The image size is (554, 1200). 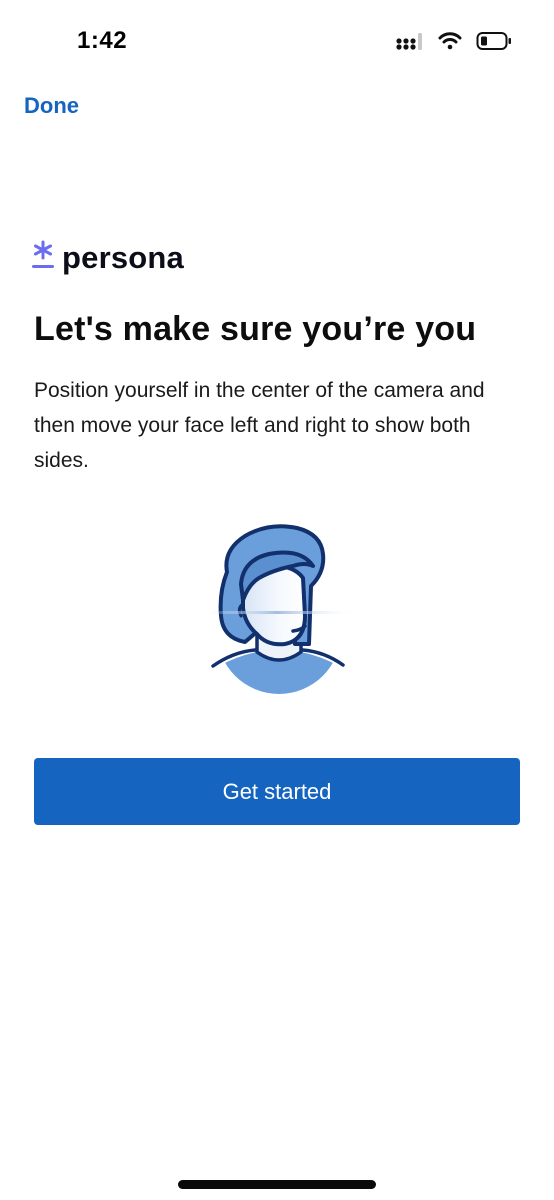 I want to click on persona-logo: persona, so click(x=108, y=257).